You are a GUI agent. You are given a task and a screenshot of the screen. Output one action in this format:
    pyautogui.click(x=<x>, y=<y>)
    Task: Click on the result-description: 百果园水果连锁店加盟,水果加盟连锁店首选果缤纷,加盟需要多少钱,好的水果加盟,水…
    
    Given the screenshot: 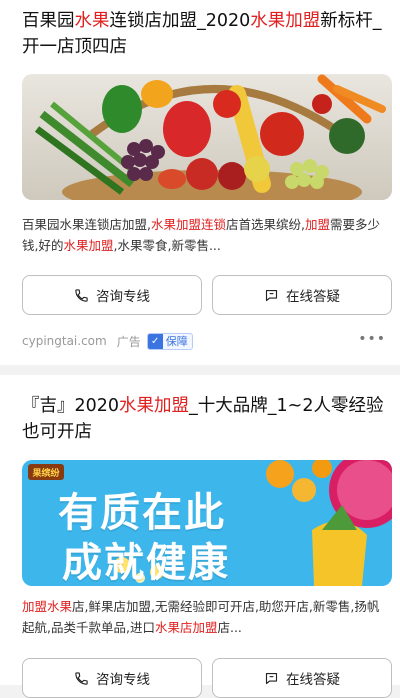 What is the action you would take?
    pyautogui.click(x=203, y=235)
    